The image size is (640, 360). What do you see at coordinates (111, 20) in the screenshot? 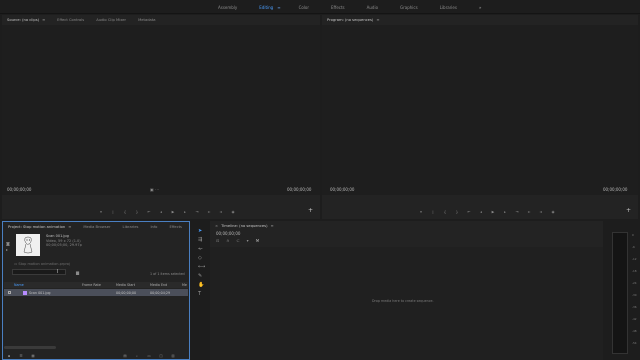
I see `tab-audio-clip-mixer: Audio Clip Mixer` at bounding box center [111, 20].